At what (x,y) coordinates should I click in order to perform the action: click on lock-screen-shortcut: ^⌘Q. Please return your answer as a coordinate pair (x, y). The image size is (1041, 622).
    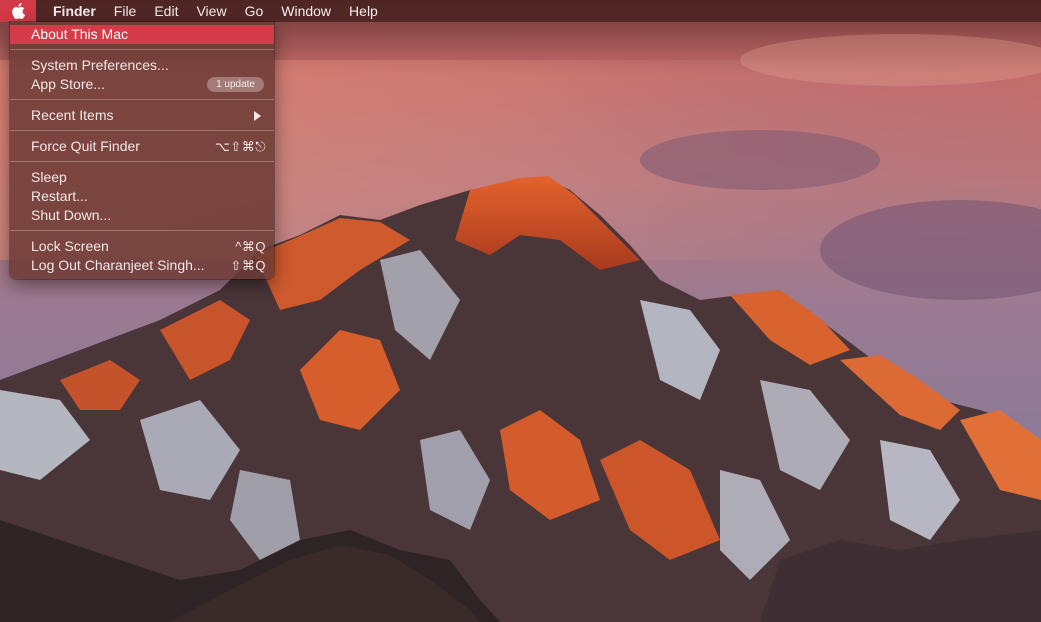
    Looking at the image, I should click on (250, 246).